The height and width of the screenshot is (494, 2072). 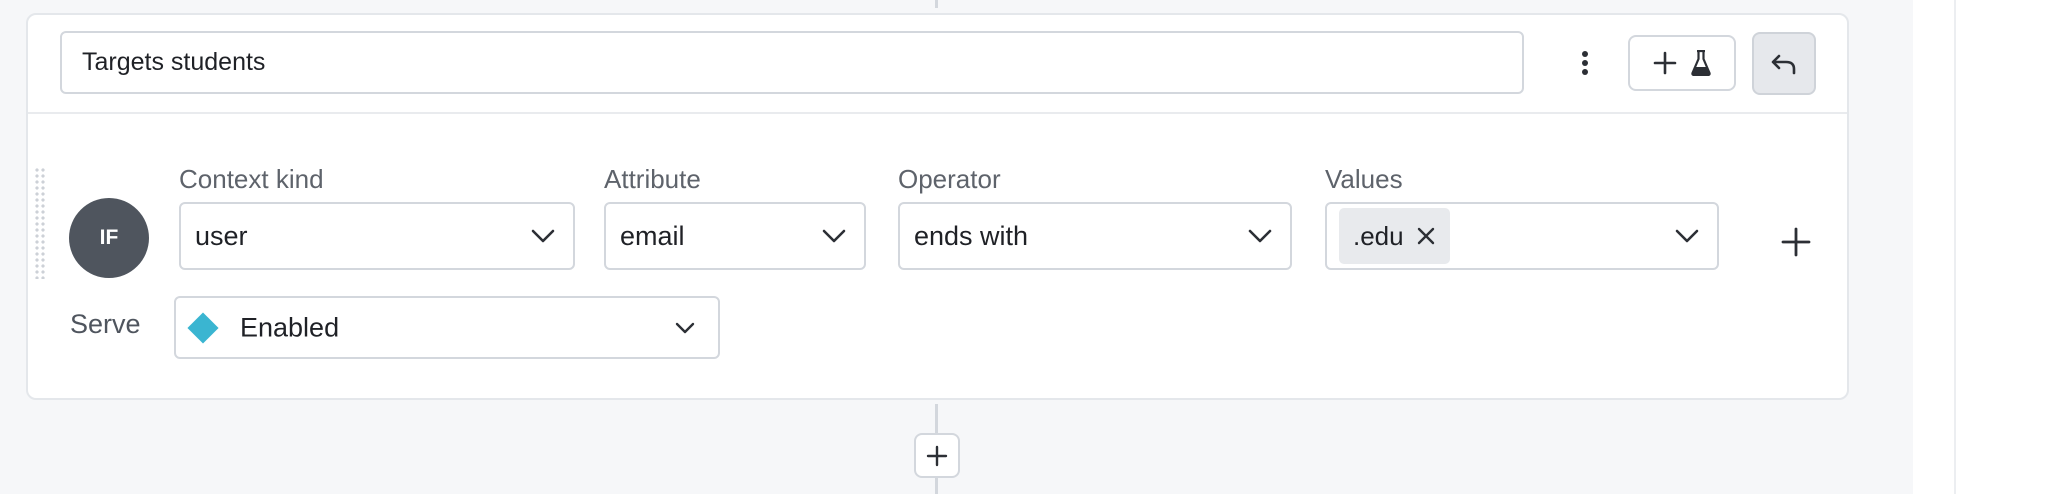 I want to click on drag-handle, so click(x=40, y=223).